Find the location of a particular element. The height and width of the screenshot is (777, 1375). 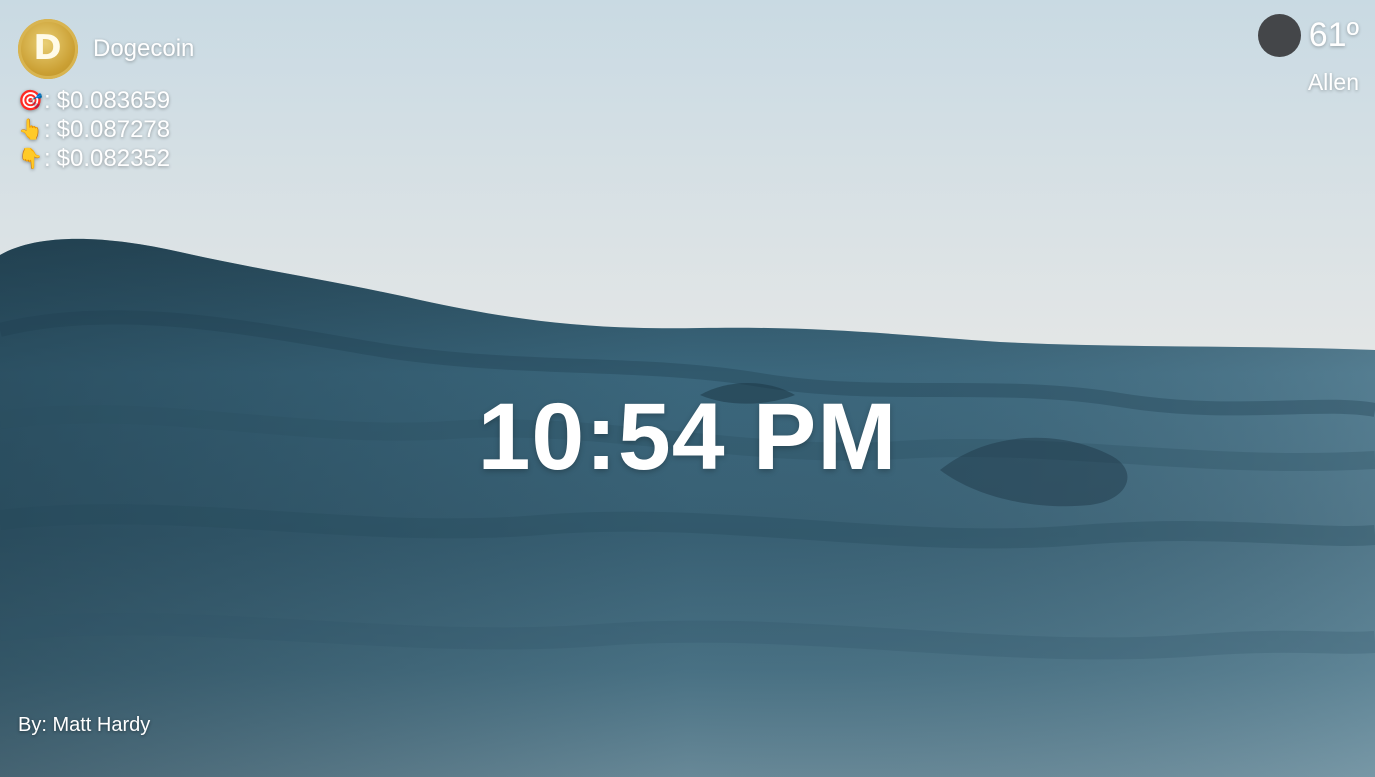

high-price-row: 👆 : $0.087278 is located at coordinates (106, 129).